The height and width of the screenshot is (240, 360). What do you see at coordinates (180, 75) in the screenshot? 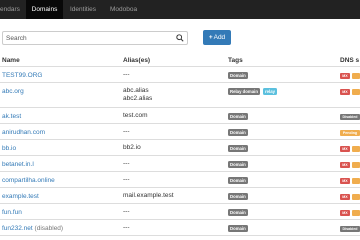
I see `table-row: TEST99.ORG --- Domain MX` at bounding box center [180, 75].